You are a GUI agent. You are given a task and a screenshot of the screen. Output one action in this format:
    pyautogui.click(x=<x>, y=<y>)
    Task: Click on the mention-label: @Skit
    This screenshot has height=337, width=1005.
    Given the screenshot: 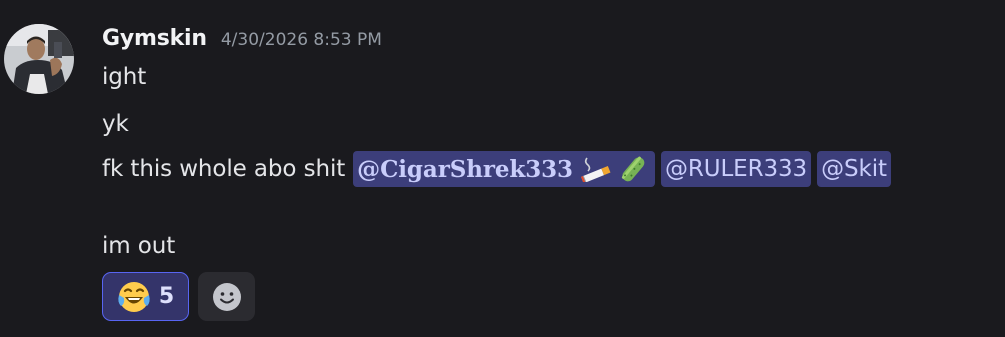 What is the action you would take?
    pyautogui.click(x=854, y=169)
    